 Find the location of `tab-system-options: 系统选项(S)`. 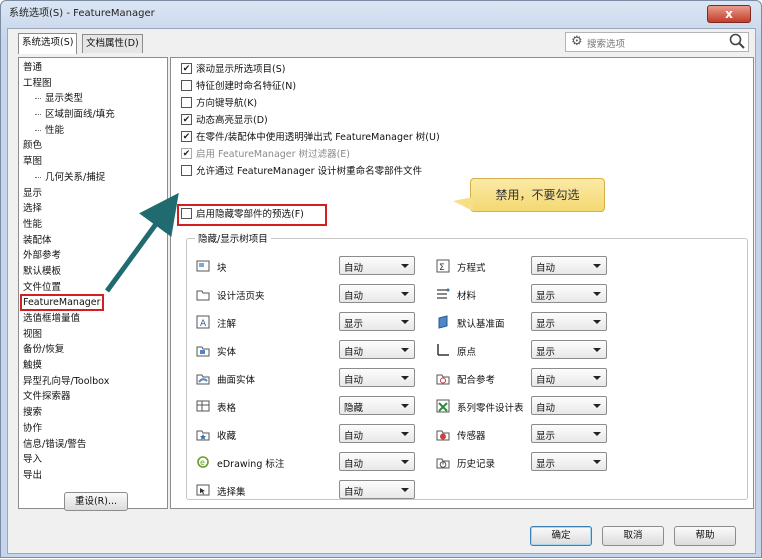

tab-system-options: 系统选项(S) is located at coordinates (48, 43).